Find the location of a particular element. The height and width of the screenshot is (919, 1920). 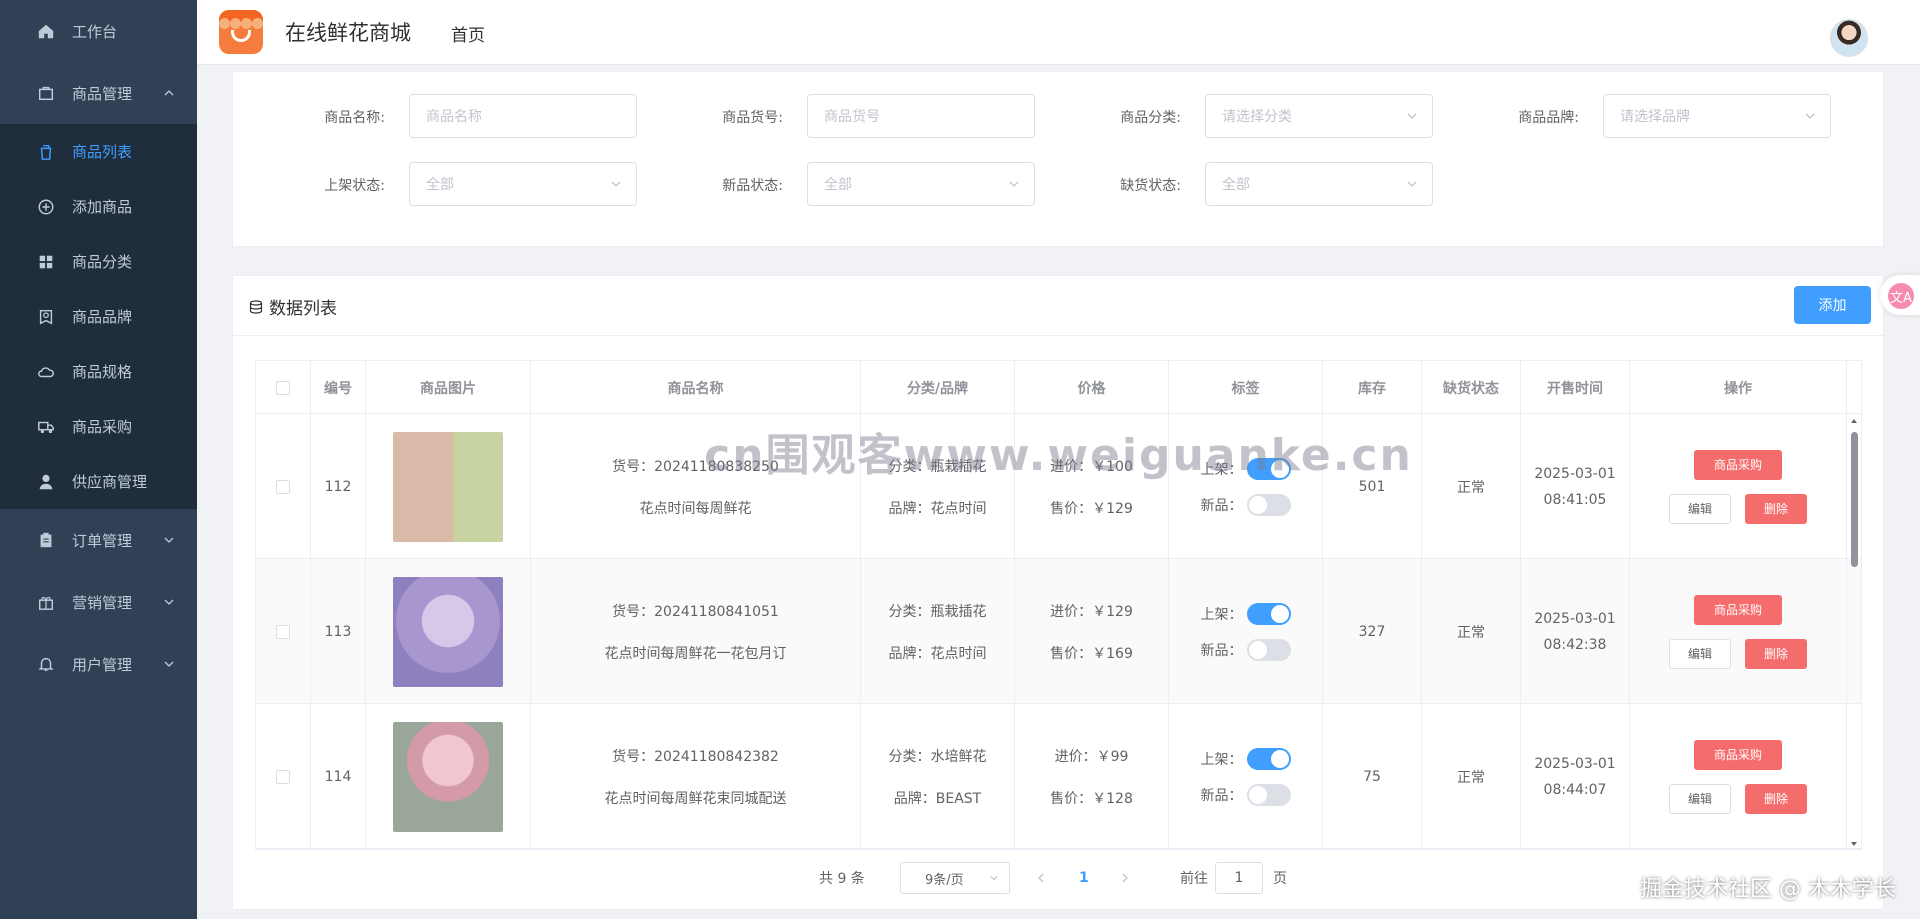

on-shelf-label: 上架： is located at coordinates (1221, 469).